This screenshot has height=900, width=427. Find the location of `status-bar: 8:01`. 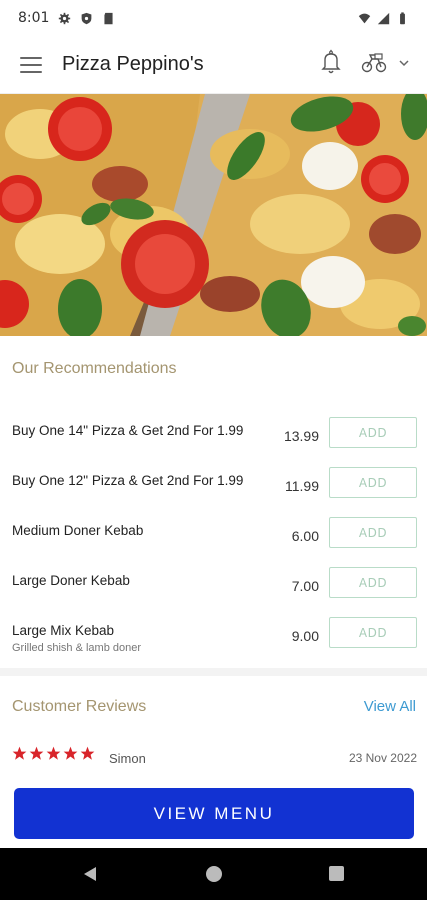

status-bar: 8:01 is located at coordinates (213, 18).